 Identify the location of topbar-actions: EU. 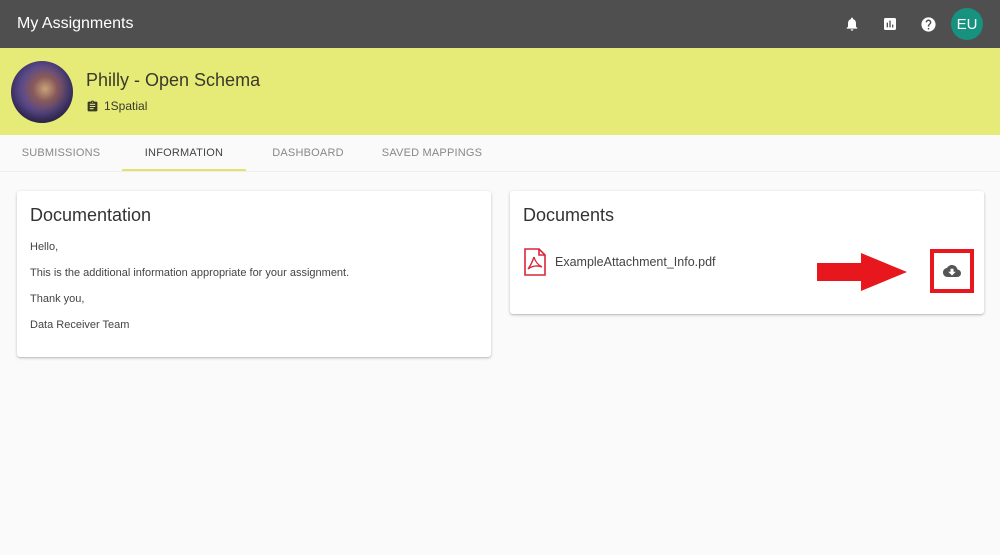
(908, 24).